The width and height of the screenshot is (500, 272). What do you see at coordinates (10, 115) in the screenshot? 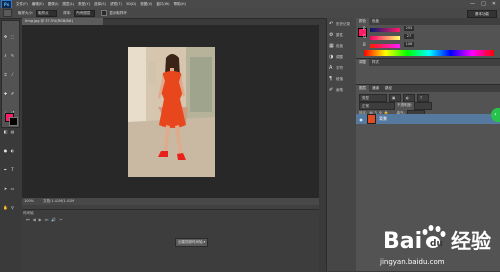
I see `tools-panel: ✥⬚ ℓ✎ ⌗⁄ ✚✐ ⊥↺ ◧▤ ●◐ ✒T ➤▭ ✋⚲` at bounding box center [10, 115].